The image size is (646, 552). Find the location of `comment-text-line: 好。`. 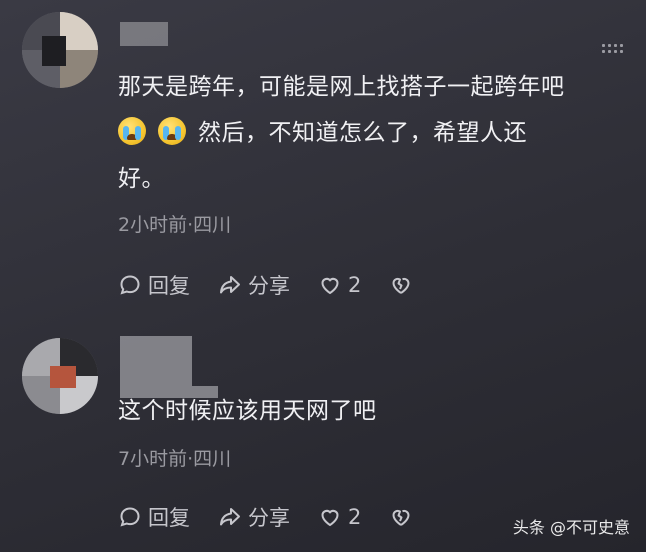

comment-text-line: 好。 is located at coordinates (141, 179).